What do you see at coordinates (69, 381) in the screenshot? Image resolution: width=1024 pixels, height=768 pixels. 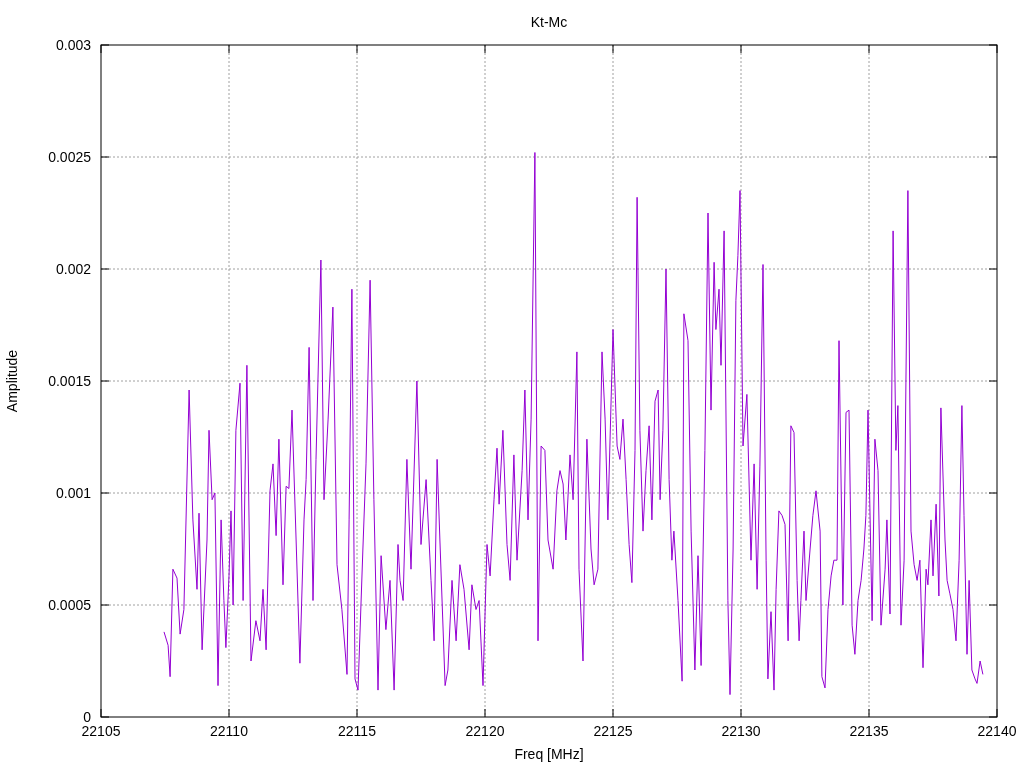 I see `tick-label: 0.0015` at bounding box center [69, 381].